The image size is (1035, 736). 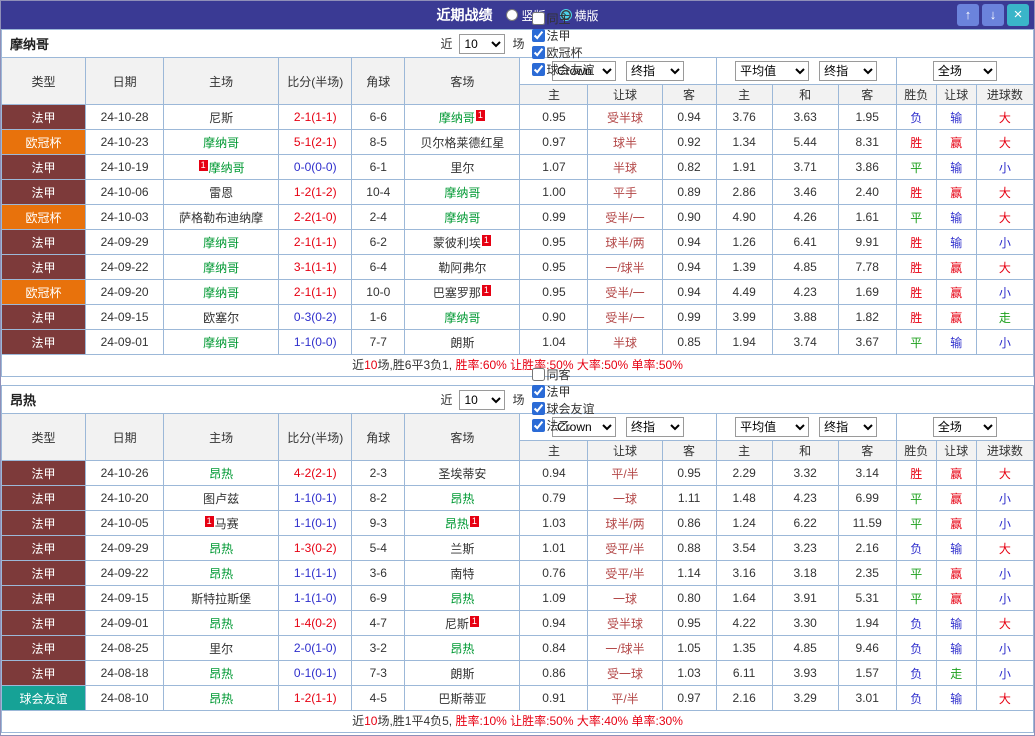 I want to click on away-team-cell: 贝尔格莱德红星, so click(x=462, y=142).